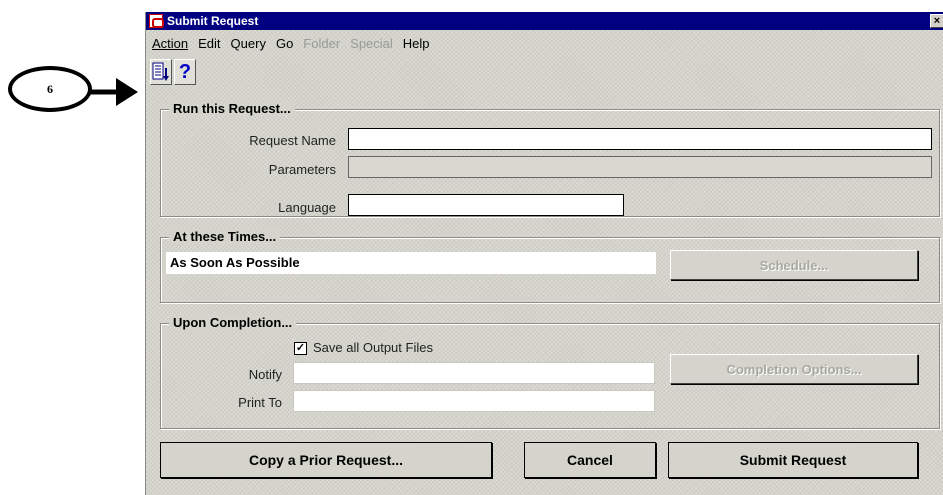 Image resolution: width=943 pixels, height=495 pixels. I want to click on save-output-checkbox: ✓, so click(300, 348).